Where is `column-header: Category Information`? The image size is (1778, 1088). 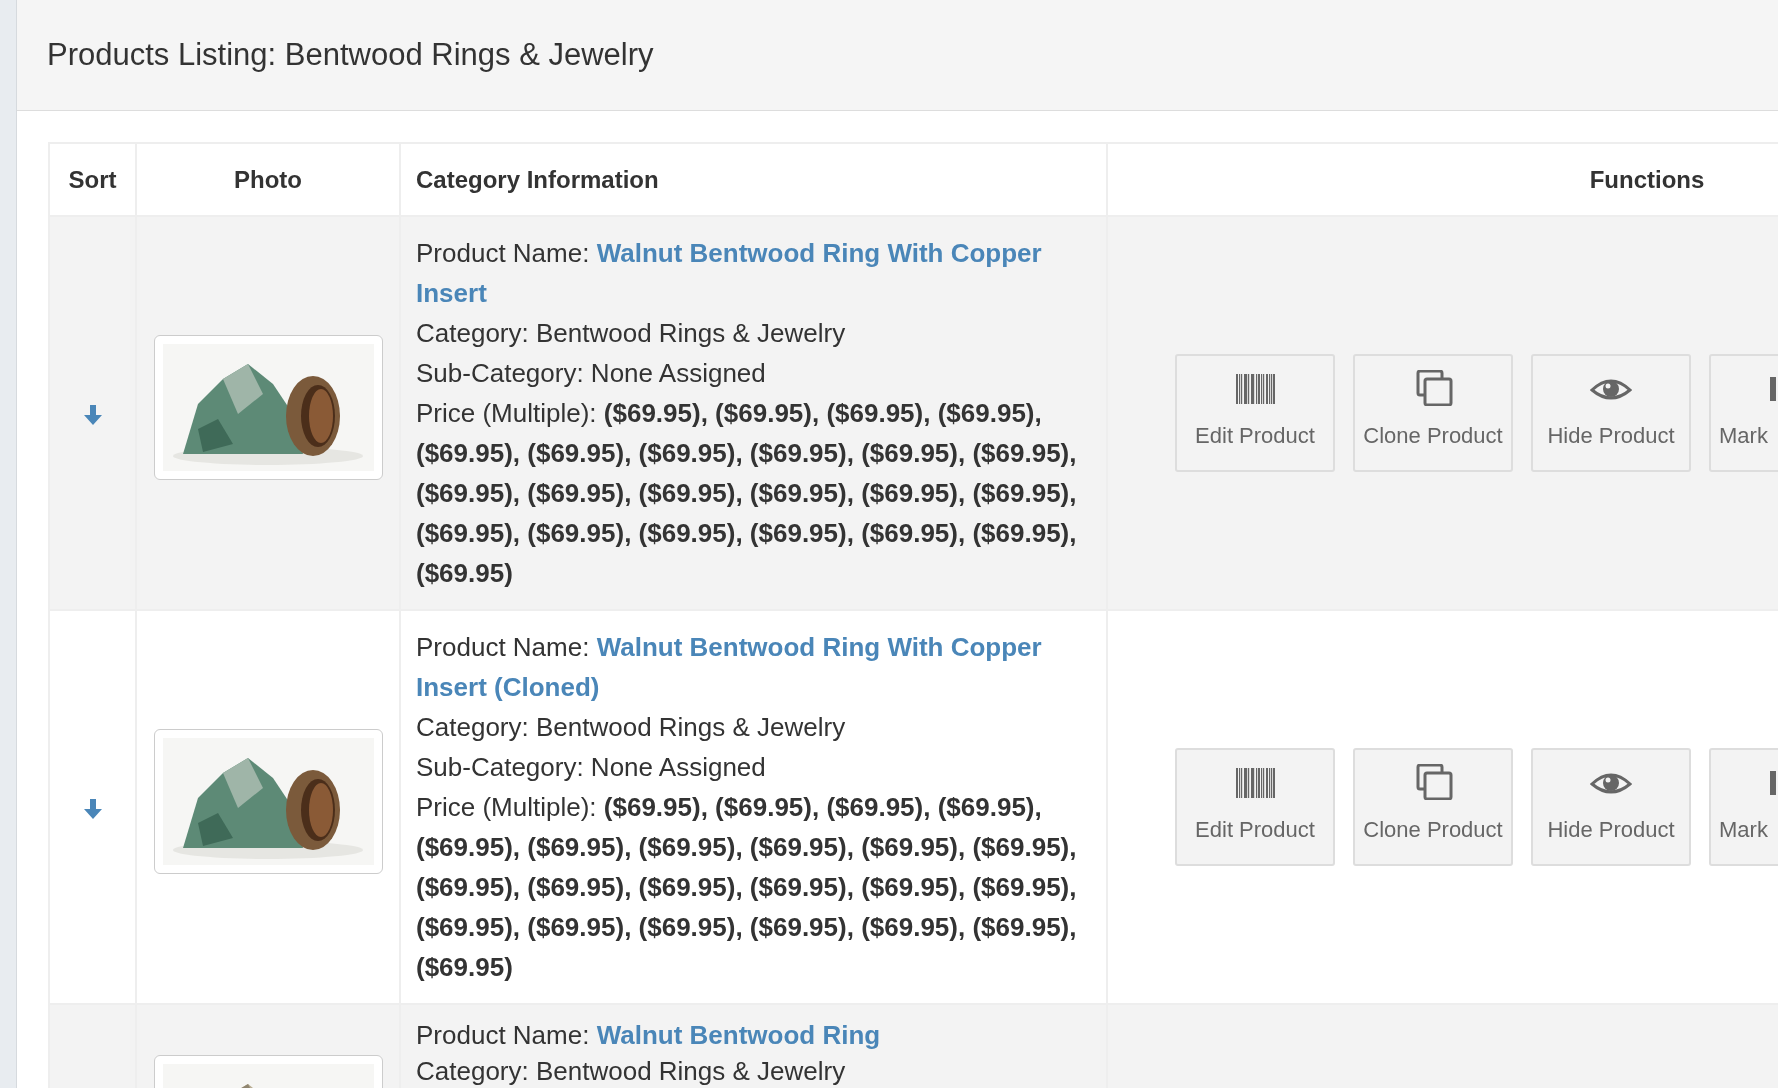
column-header: Category Information is located at coordinates (753, 179).